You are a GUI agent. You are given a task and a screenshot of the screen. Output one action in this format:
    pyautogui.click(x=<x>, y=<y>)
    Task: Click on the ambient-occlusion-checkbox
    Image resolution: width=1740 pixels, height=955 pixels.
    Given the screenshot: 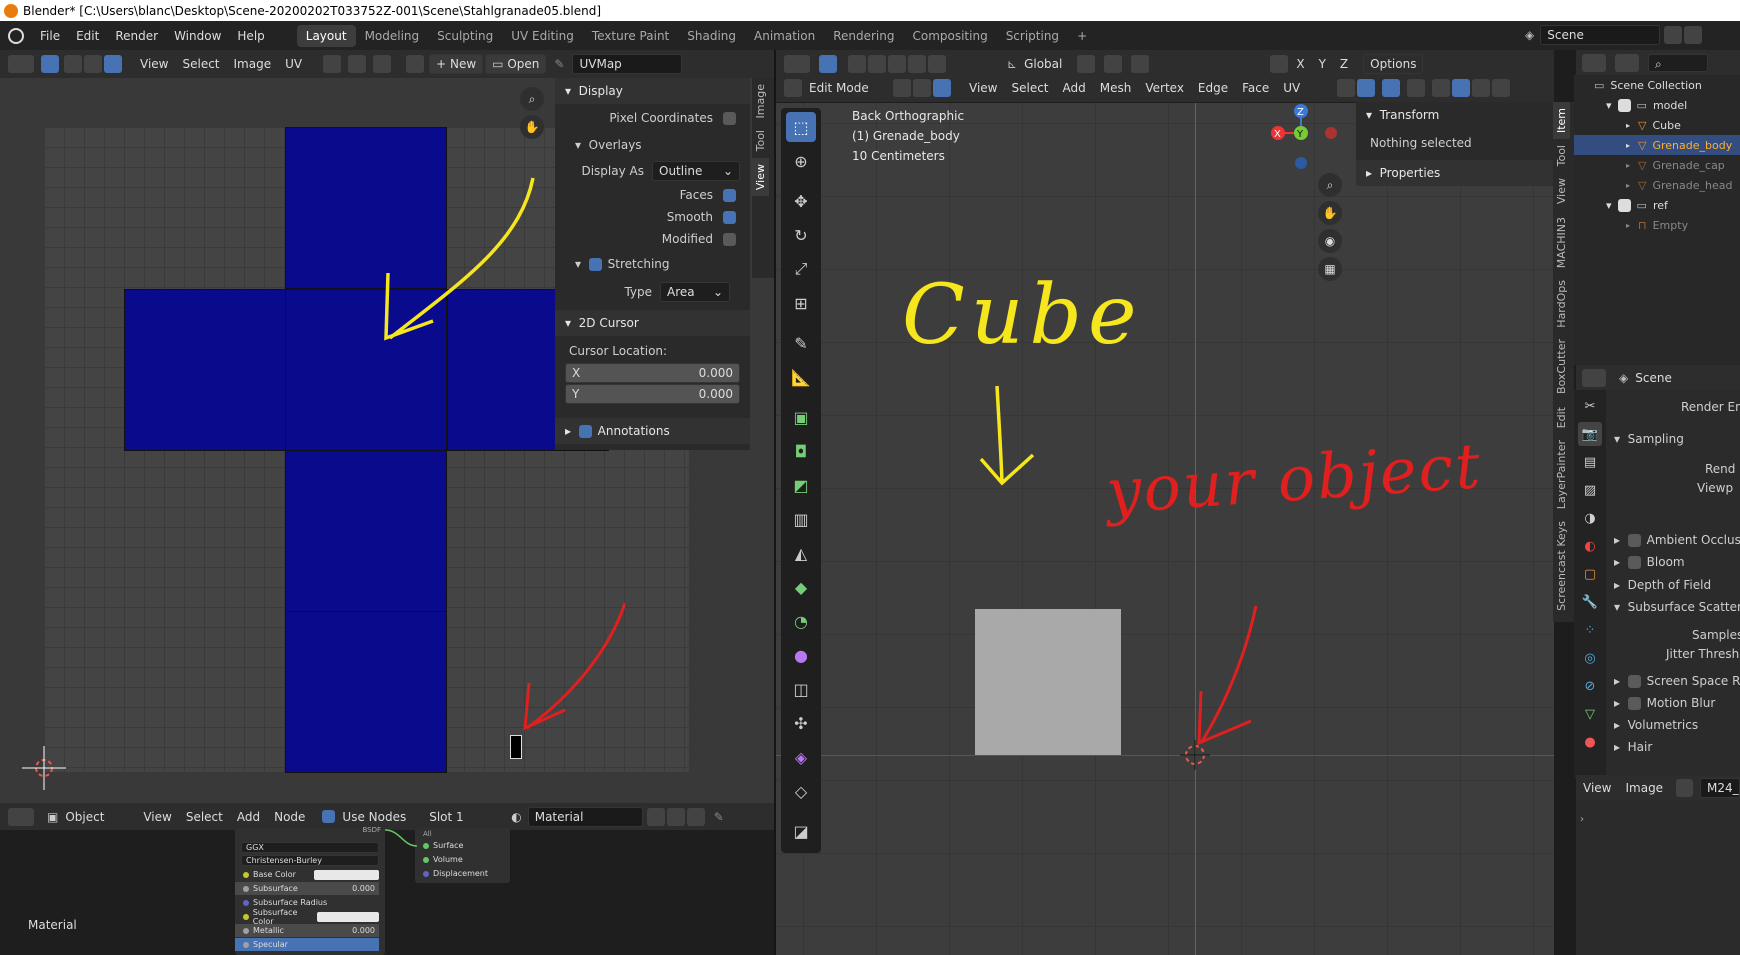 What is the action you would take?
    pyautogui.click(x=1634, y=540)
    